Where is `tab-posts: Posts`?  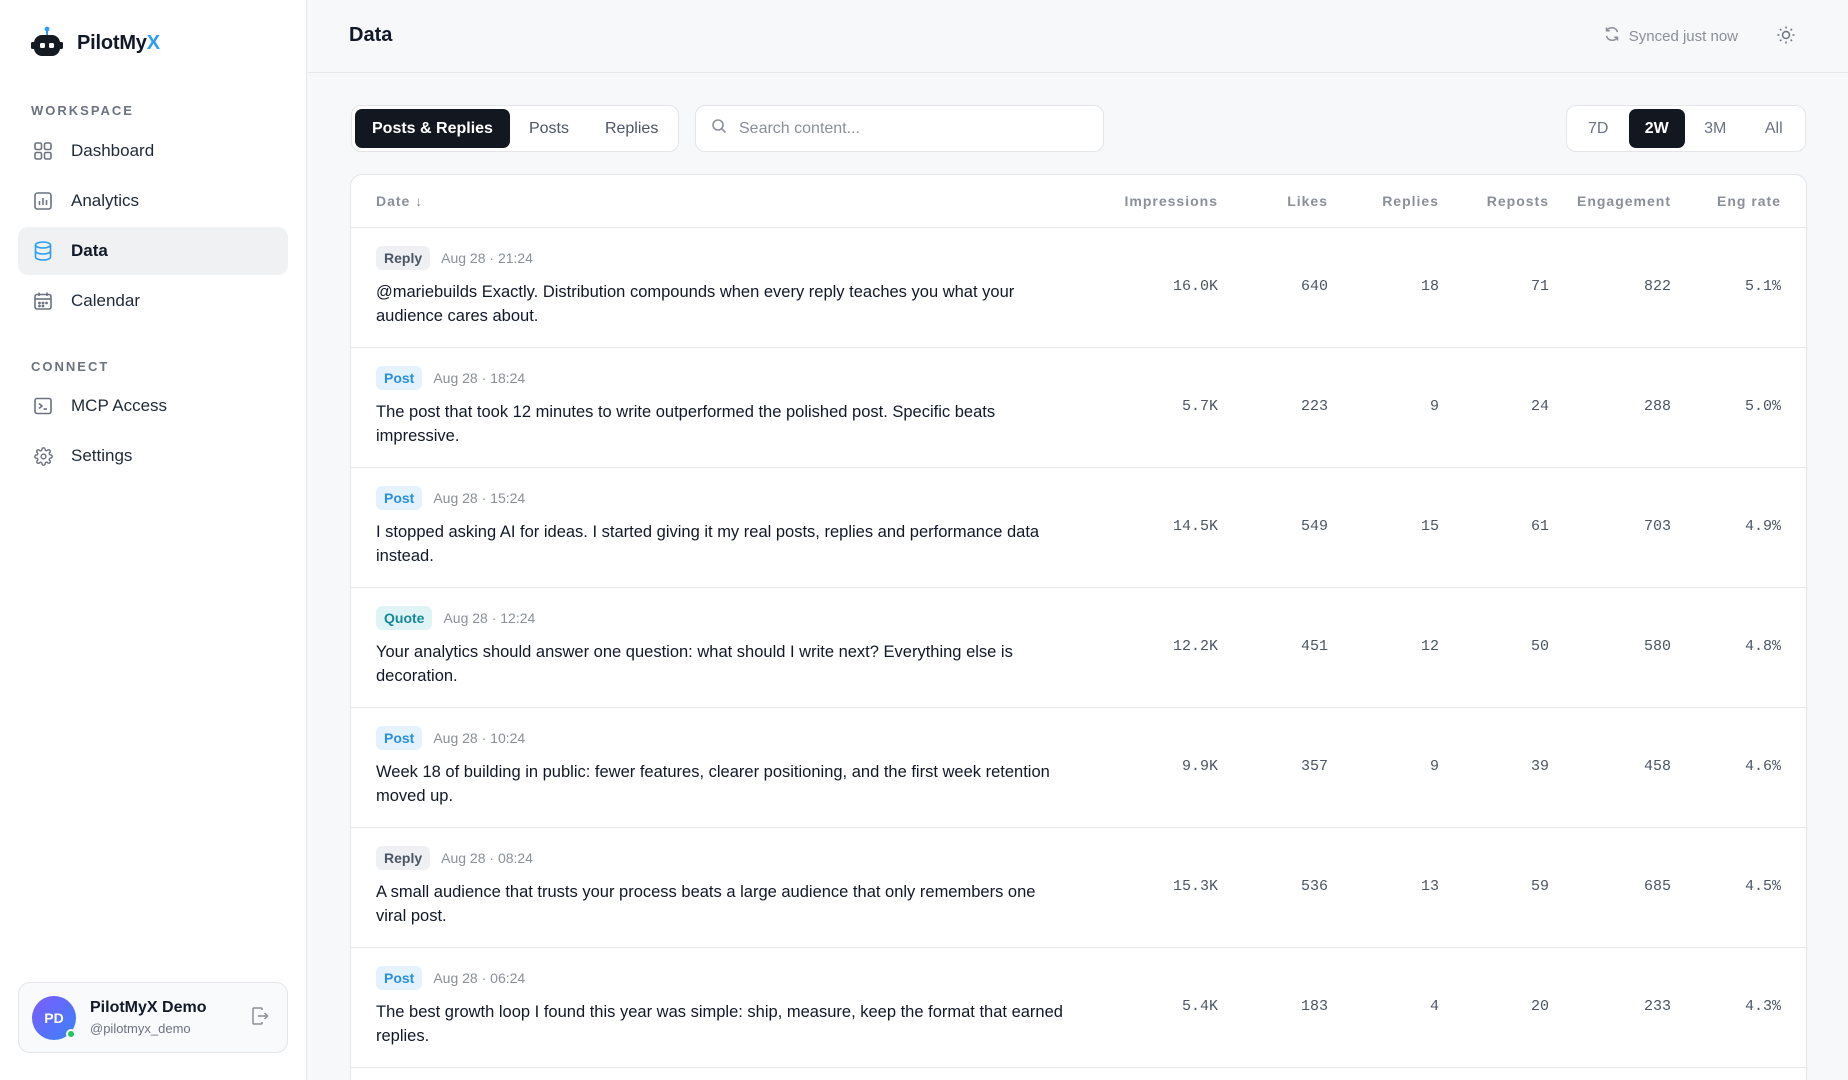 tab-posts: Posts is located at coordinates (549, 128).